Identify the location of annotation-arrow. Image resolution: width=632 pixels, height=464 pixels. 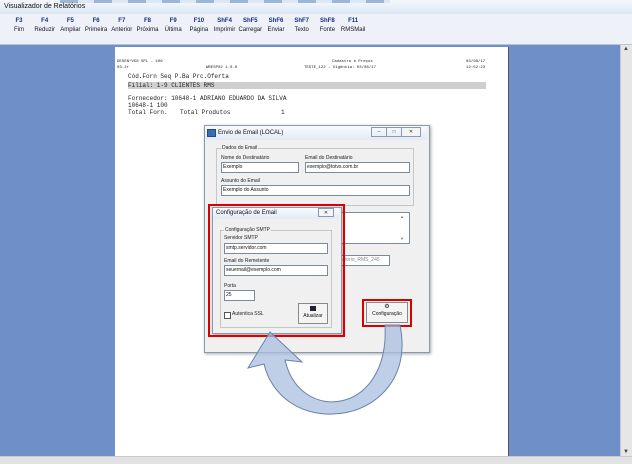
(324, 369).